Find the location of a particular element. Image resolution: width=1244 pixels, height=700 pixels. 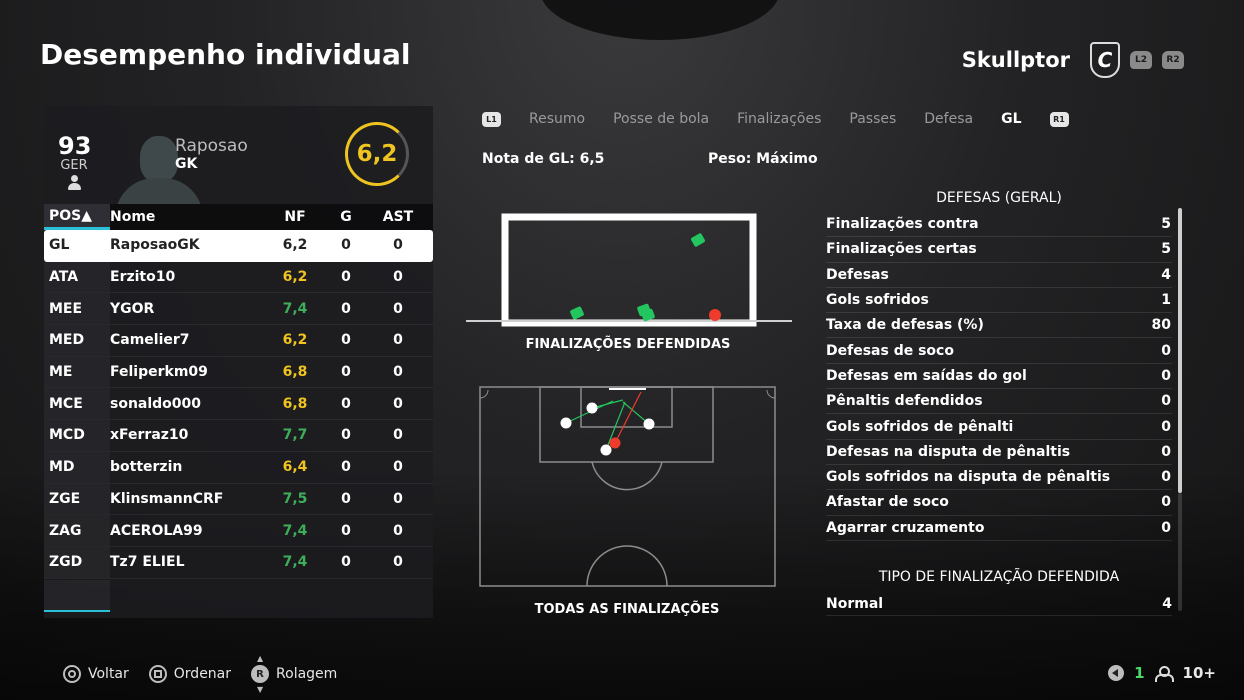

speaker-icon is located at coordinates (1116, 673).